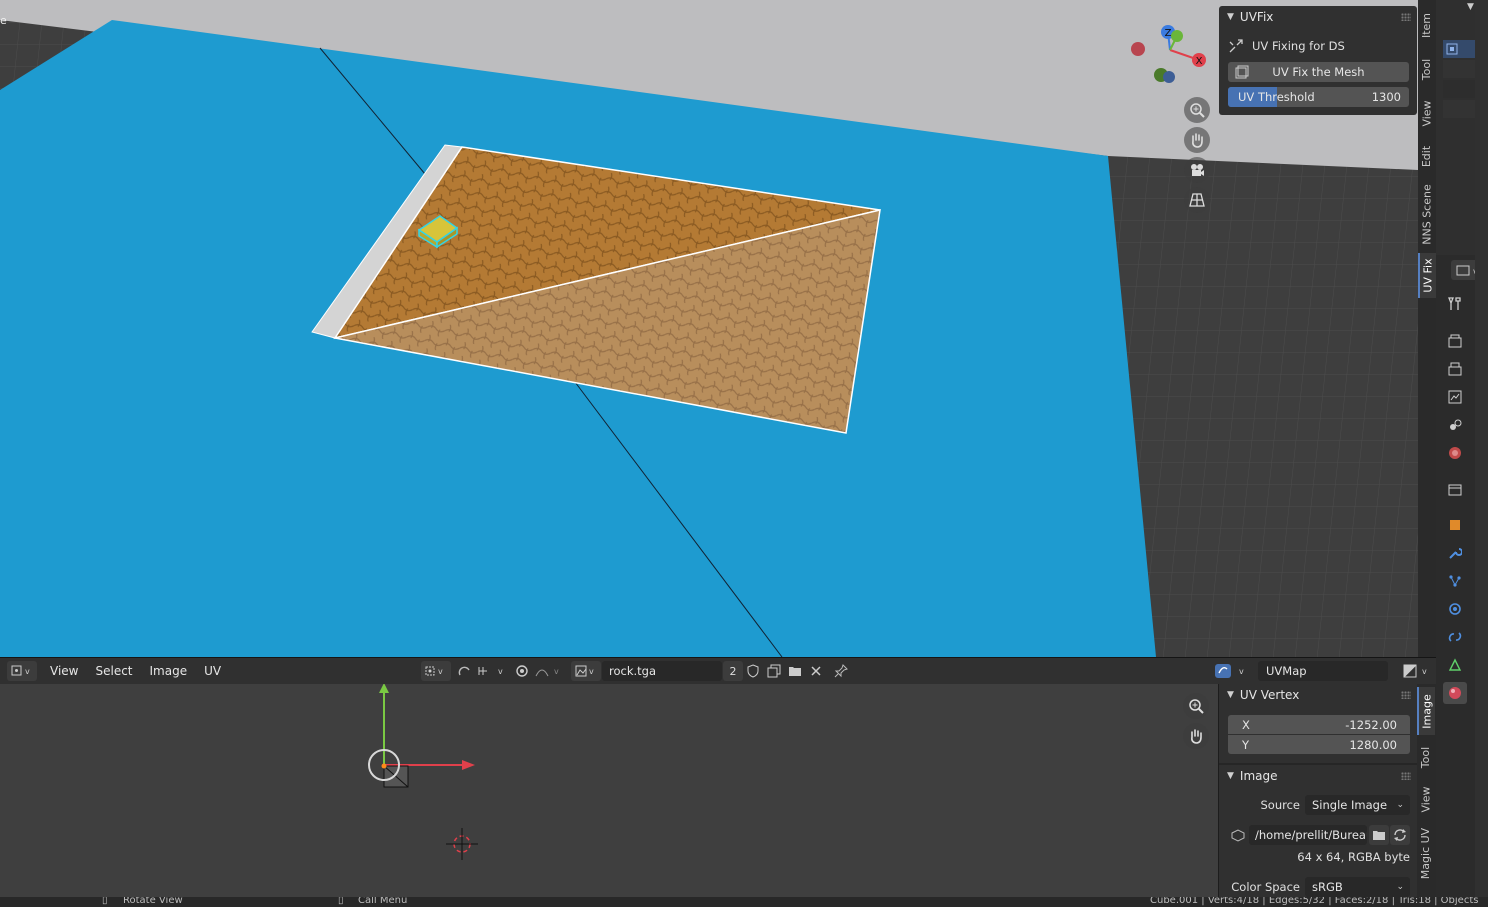  What do you see at coordinates (1470, 7) in the screenshot?
I see `filter-chevron-icon: ▼` at bounding box center [1470, 7].